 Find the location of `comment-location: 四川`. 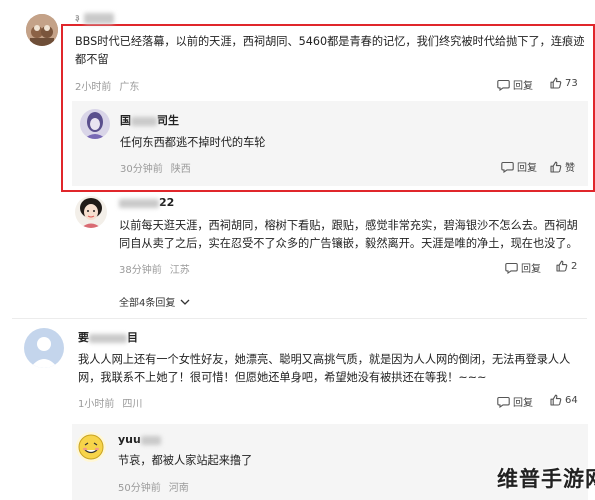

comment-location: 四川 is located at coordinates (132, 404).